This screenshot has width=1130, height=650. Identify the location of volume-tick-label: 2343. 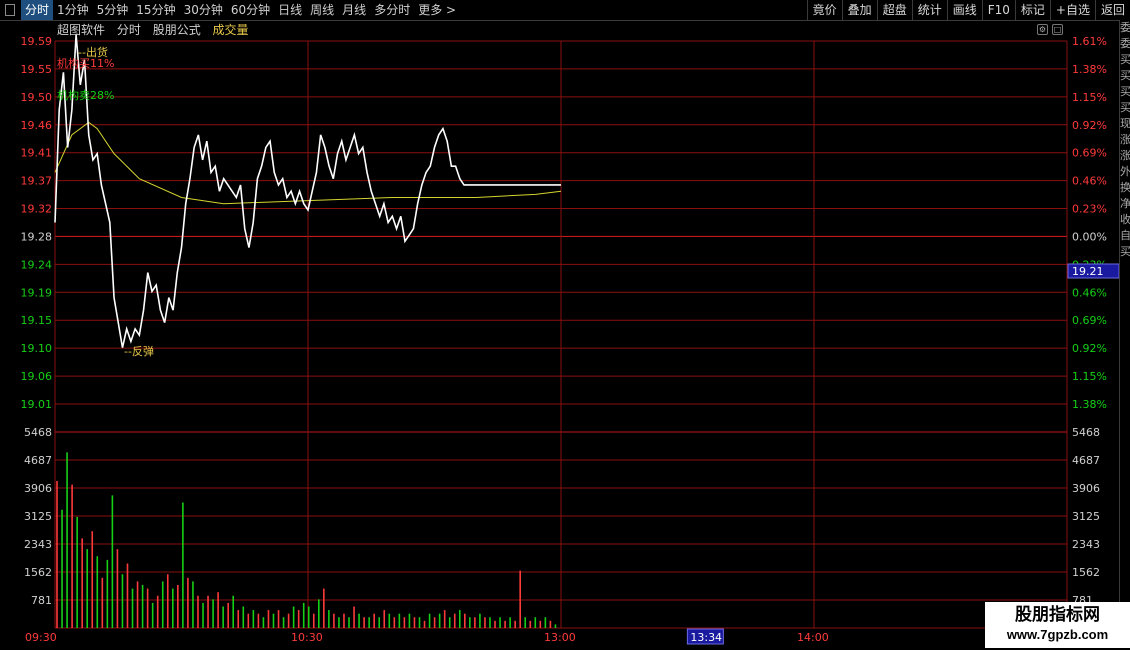
(38, 544).